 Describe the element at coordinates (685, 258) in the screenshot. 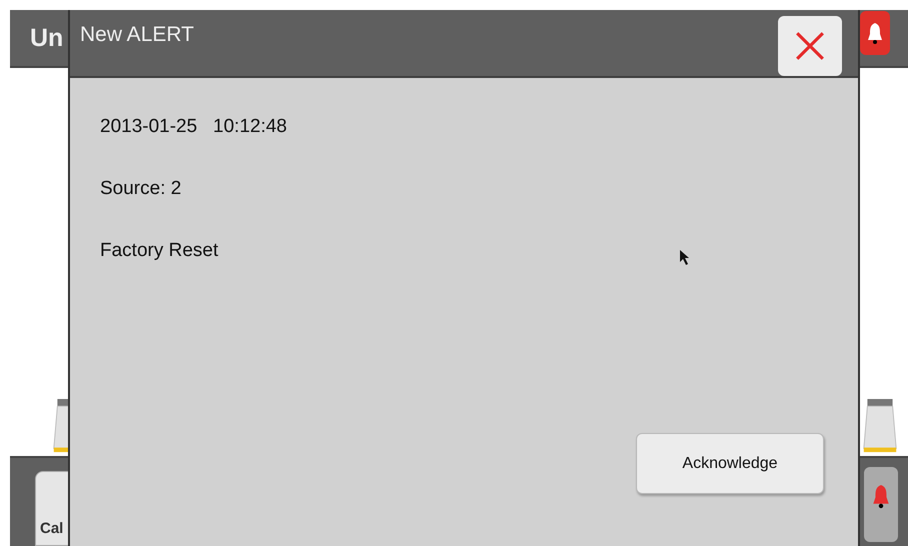

I see `pointer-icon` at that location.